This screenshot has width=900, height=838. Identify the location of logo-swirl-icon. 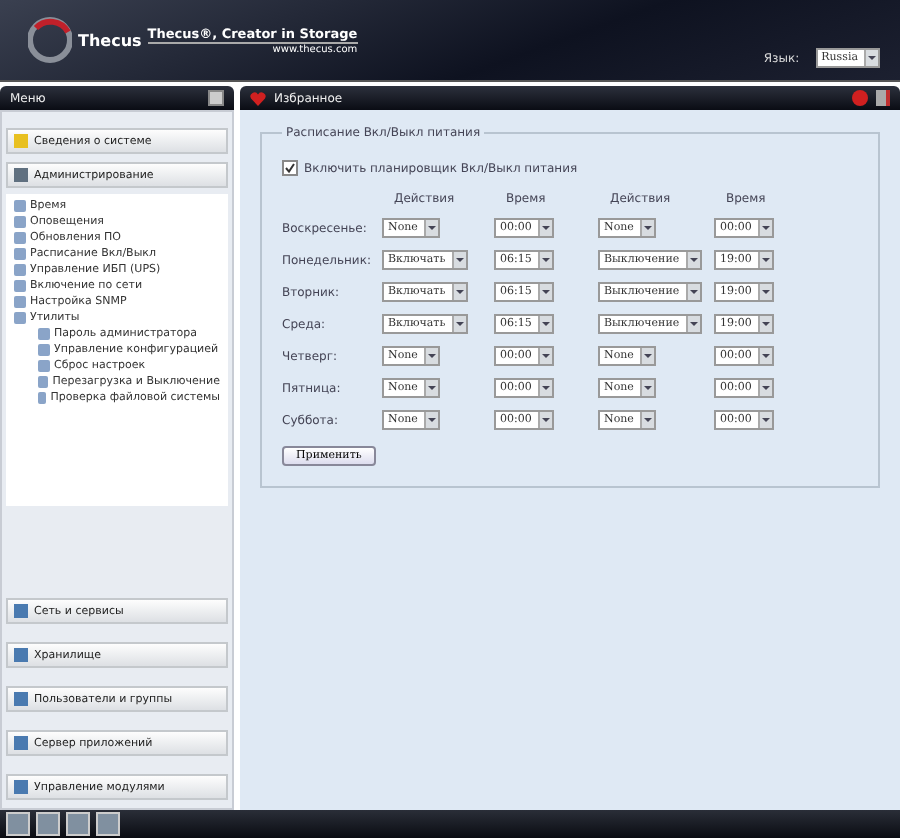
(50, 40).